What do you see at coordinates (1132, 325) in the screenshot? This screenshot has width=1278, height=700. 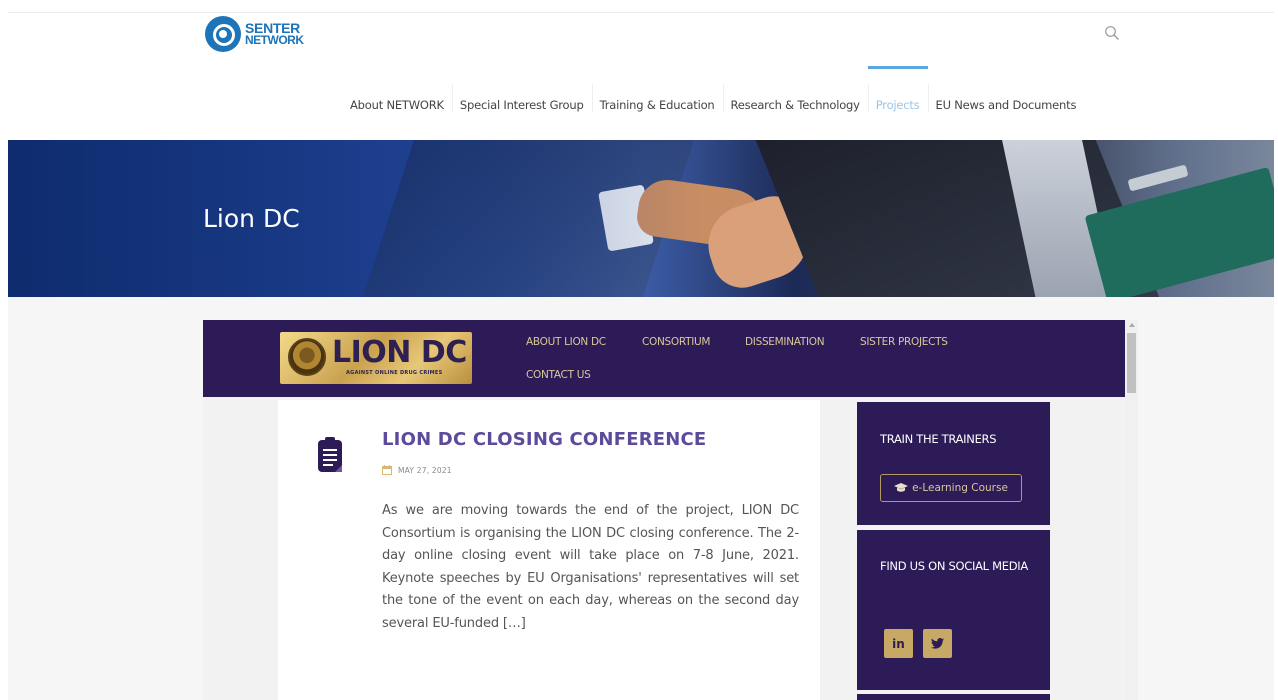 I see `scroll-up-arrow-icon` at bounding box center [1132, 325].